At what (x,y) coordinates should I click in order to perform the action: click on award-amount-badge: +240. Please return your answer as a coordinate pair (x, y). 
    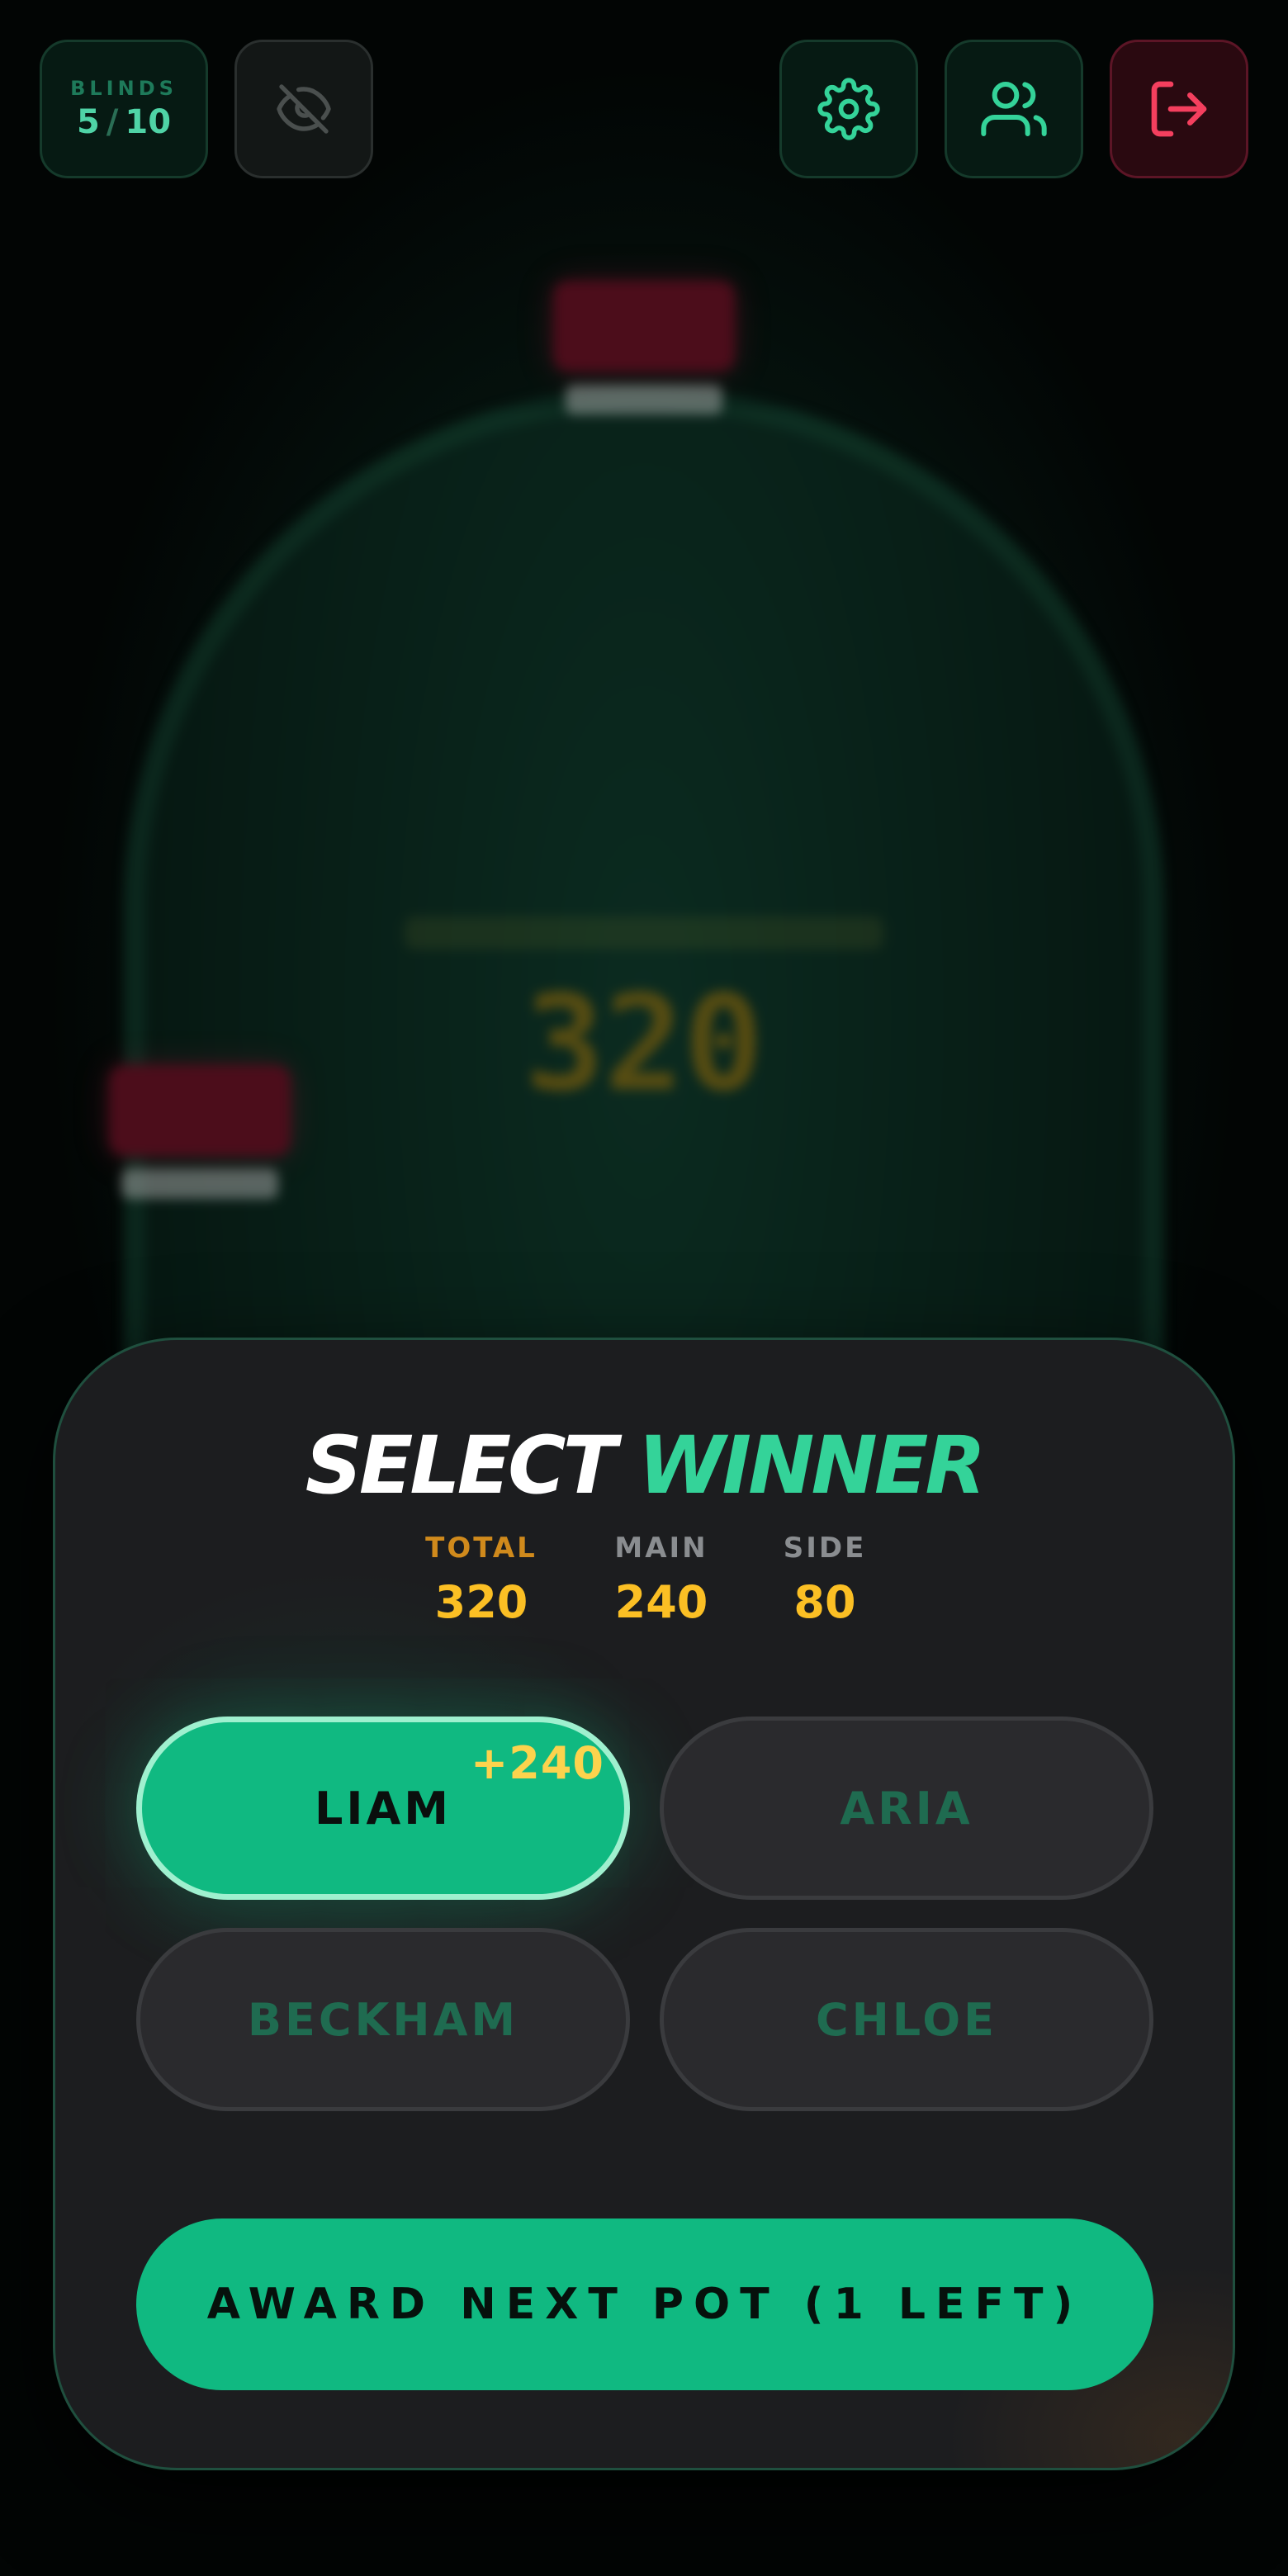
    Looking at the image, I should click on (537, 1763).